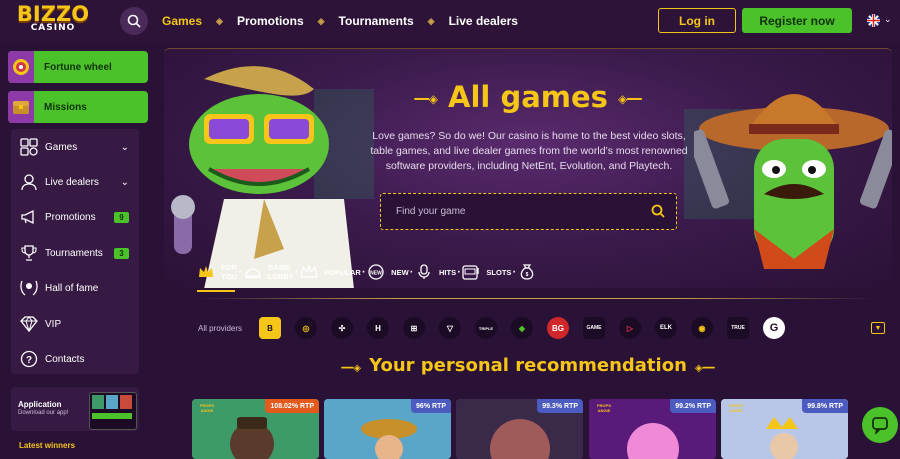 The width and height of the screenshot is (900, 459). I want to click on diamond-icon, so click(29, 324).